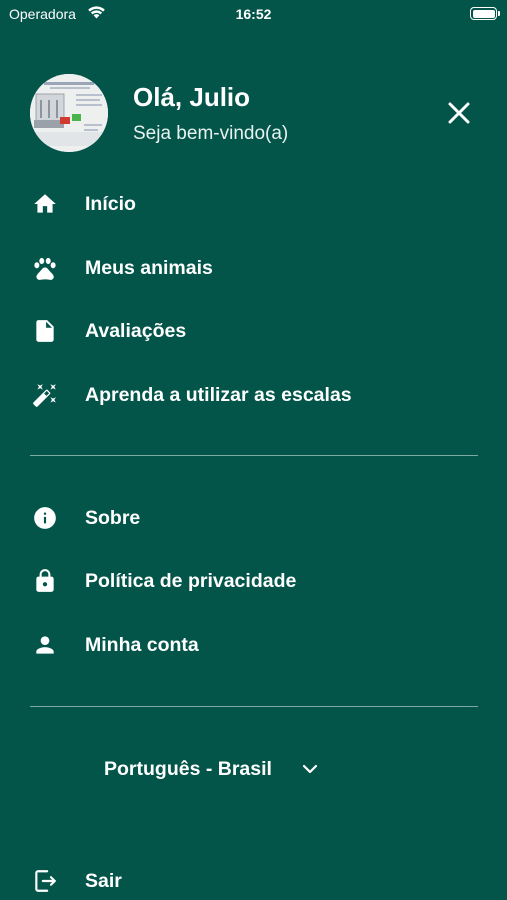 The height and width of the screenshot is (900, 507). What do you see at coordinates (191, 580) in the screenshot?
I see `menu-item-label: Política de privacidade` at bounding box center [191, 580].